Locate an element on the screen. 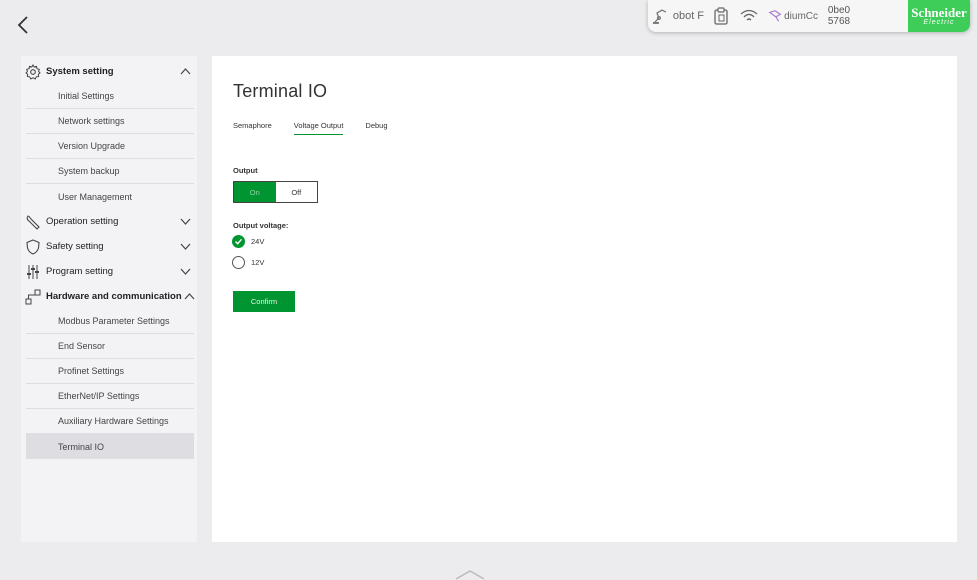 This screenshot has width=977, height=580. robot-status-sub: F is located at coordinates (700, 16).